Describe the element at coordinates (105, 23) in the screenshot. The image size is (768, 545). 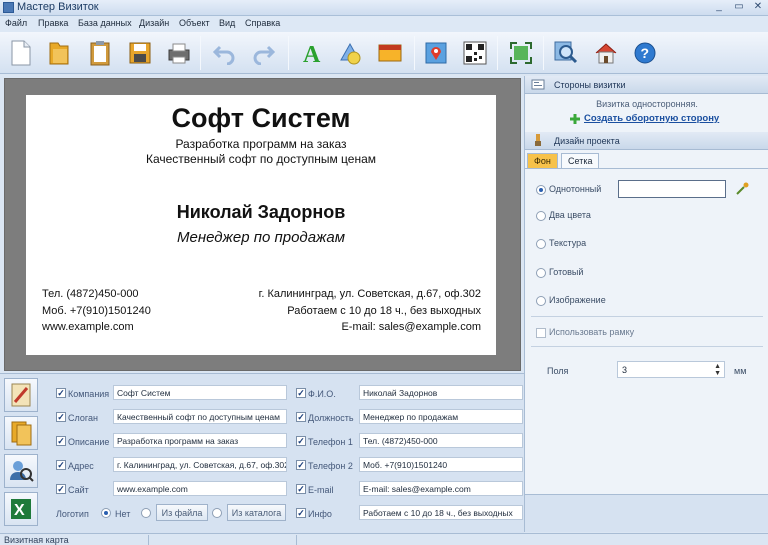
I see `menu-database: База данных` at that location.